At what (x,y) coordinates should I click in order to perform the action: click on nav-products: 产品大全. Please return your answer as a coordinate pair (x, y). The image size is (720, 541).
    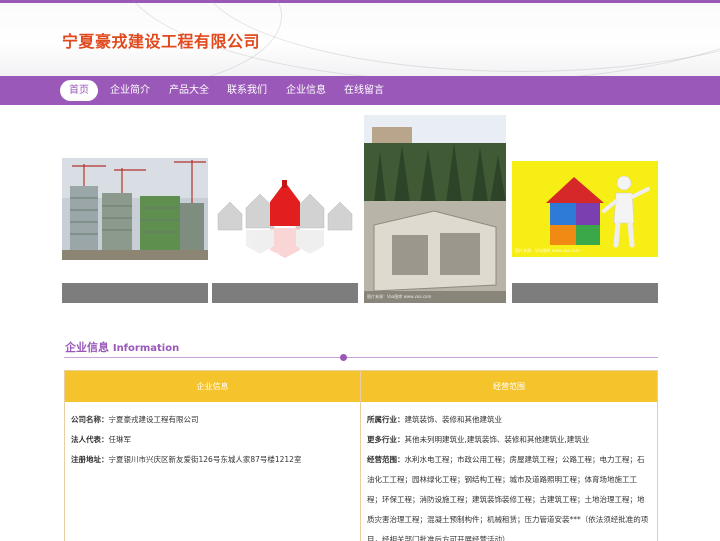
    Looking at the image, I should click on (189, 90).